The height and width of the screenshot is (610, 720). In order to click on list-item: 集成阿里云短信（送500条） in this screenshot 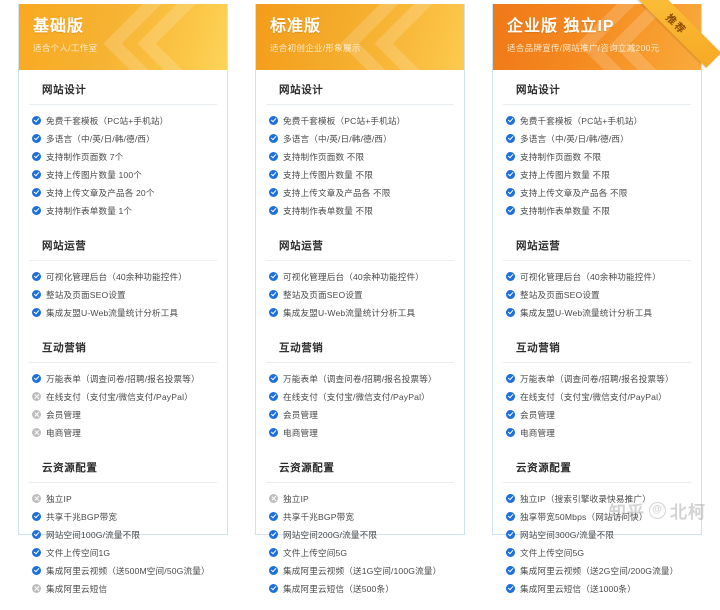, I will do `click(360, 589)`.